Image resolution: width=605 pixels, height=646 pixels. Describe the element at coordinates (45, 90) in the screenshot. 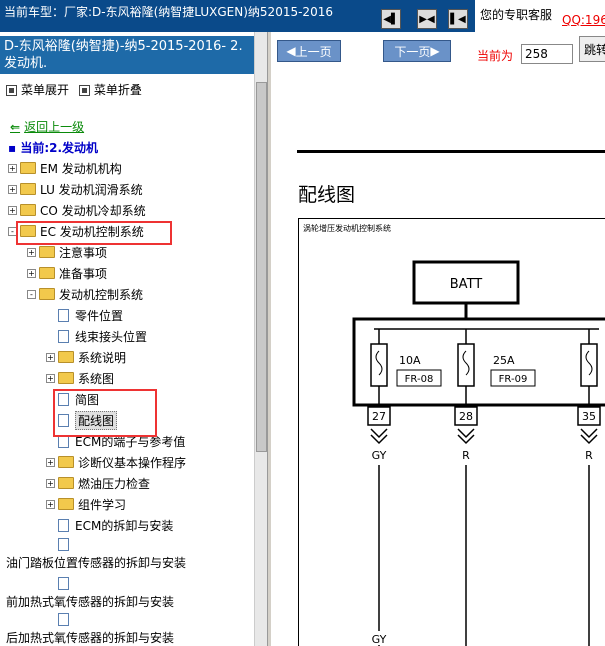

I see `expand-menu-button: 菜单展开` at that location.